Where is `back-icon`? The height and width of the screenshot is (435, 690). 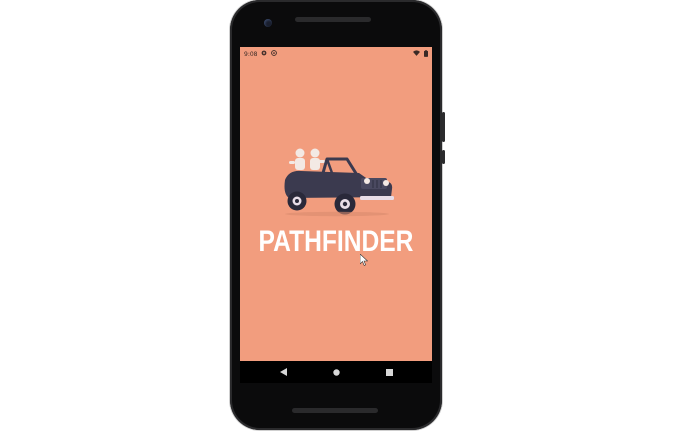 back-icon is located at coordinates (283, 372).